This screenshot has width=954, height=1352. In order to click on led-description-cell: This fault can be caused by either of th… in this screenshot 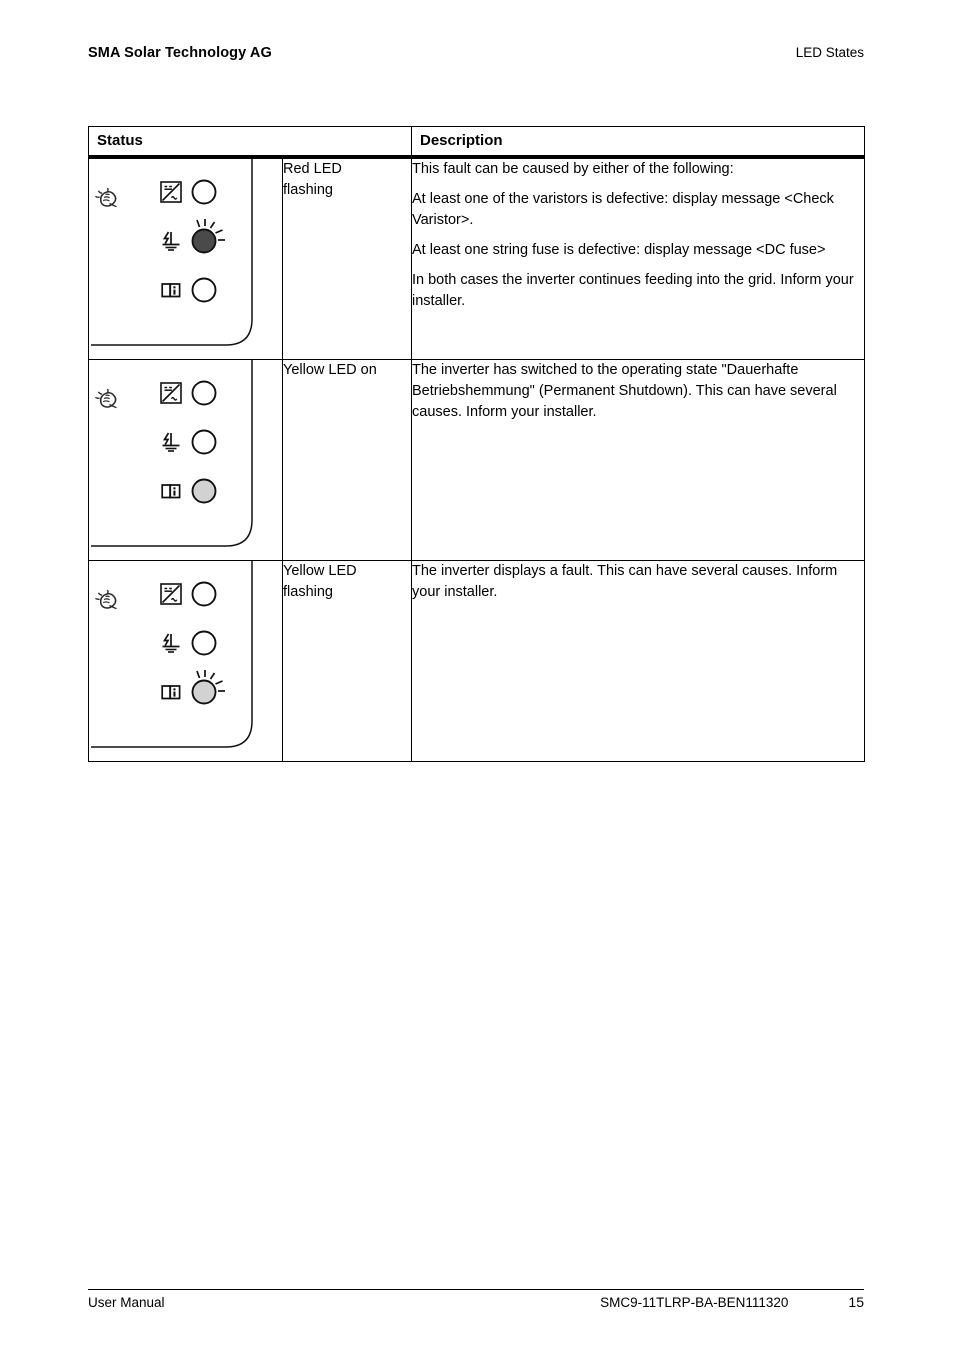, I will do `click(638, 258)`.